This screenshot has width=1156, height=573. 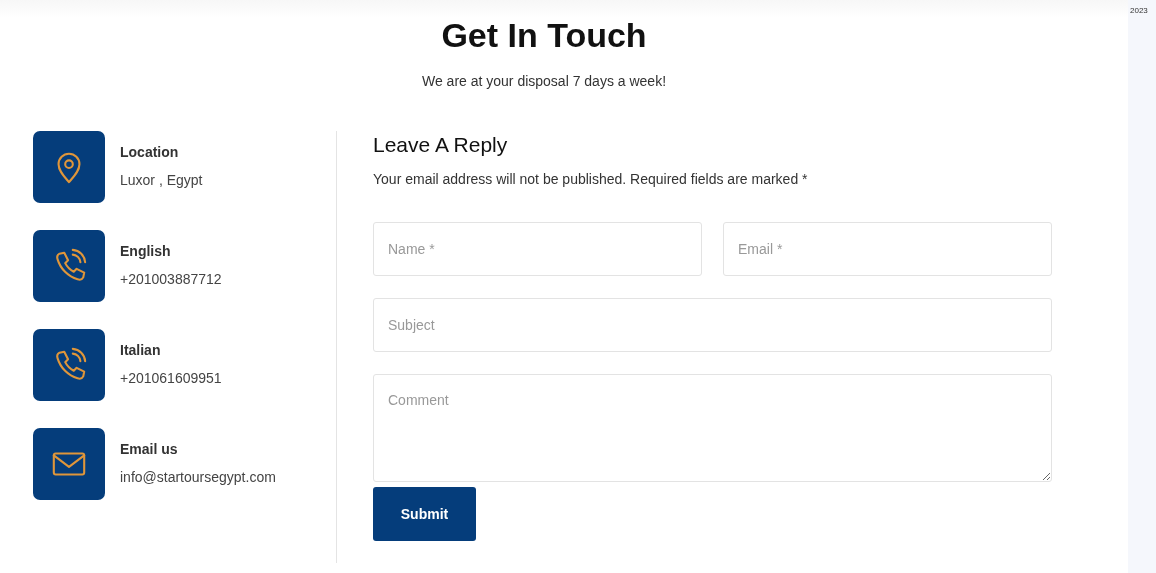 What do you see at coordinates (712, 325) in the screenshot?
I see `input-field: Subject` at bounding box center [712, 325].